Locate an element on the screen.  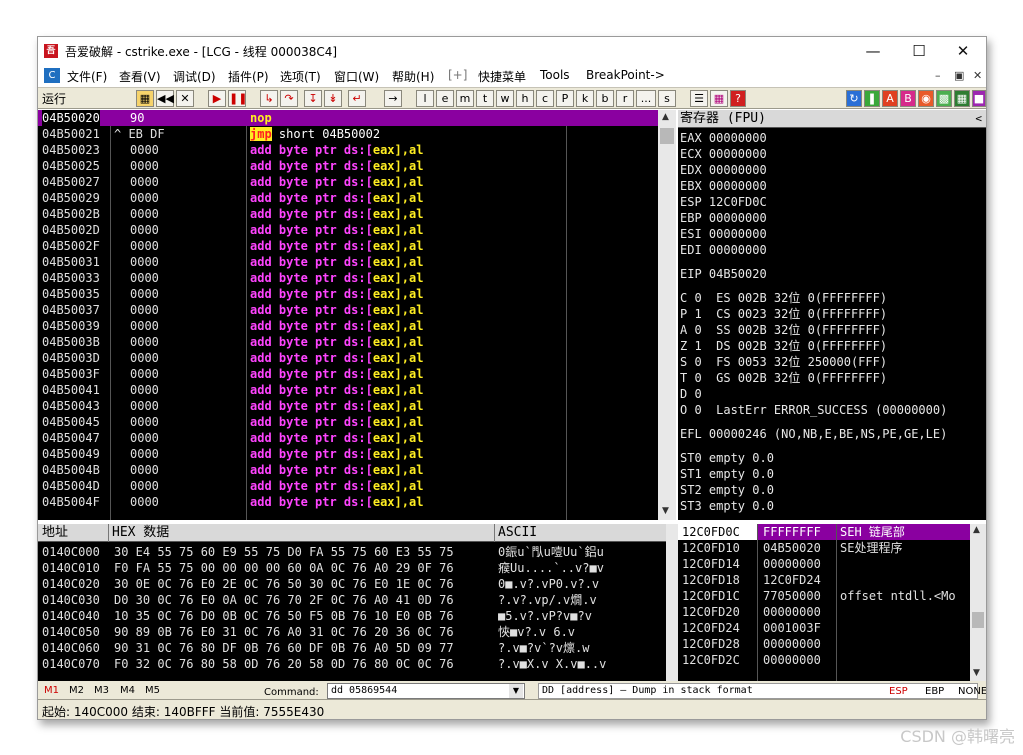
register-line: O 0 LastErr ERROR_SUCCESS (00000000) is located at coordinates (813, 410).